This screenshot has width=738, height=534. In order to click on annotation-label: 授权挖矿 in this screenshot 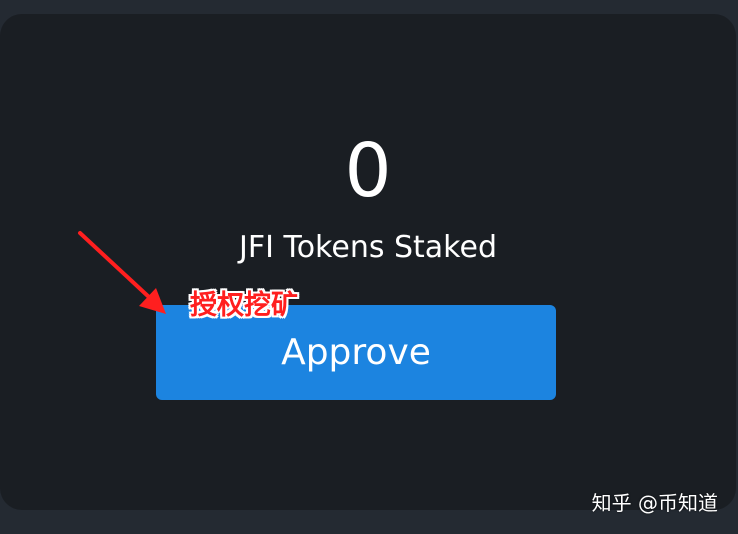, I will do `click(244, 305)`.